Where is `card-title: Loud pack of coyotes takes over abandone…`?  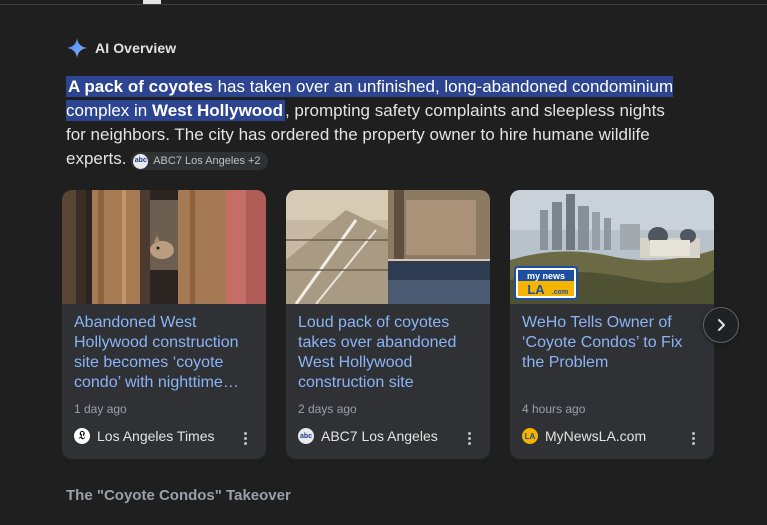 card-title: Loud pack of coyotes takes over abandone… is located at coordinates (389, 353).